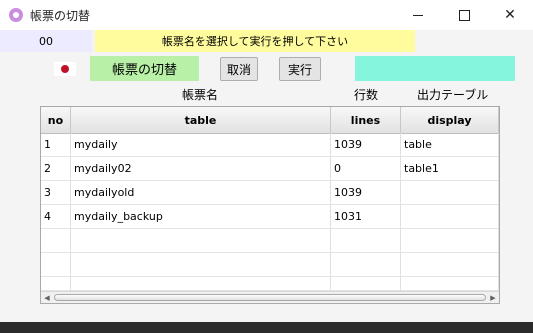  What do you see at coordinates (47, 298) in the screenshot?
I see `scroll-left-icon: ◀` at bounding box center [47, 298].